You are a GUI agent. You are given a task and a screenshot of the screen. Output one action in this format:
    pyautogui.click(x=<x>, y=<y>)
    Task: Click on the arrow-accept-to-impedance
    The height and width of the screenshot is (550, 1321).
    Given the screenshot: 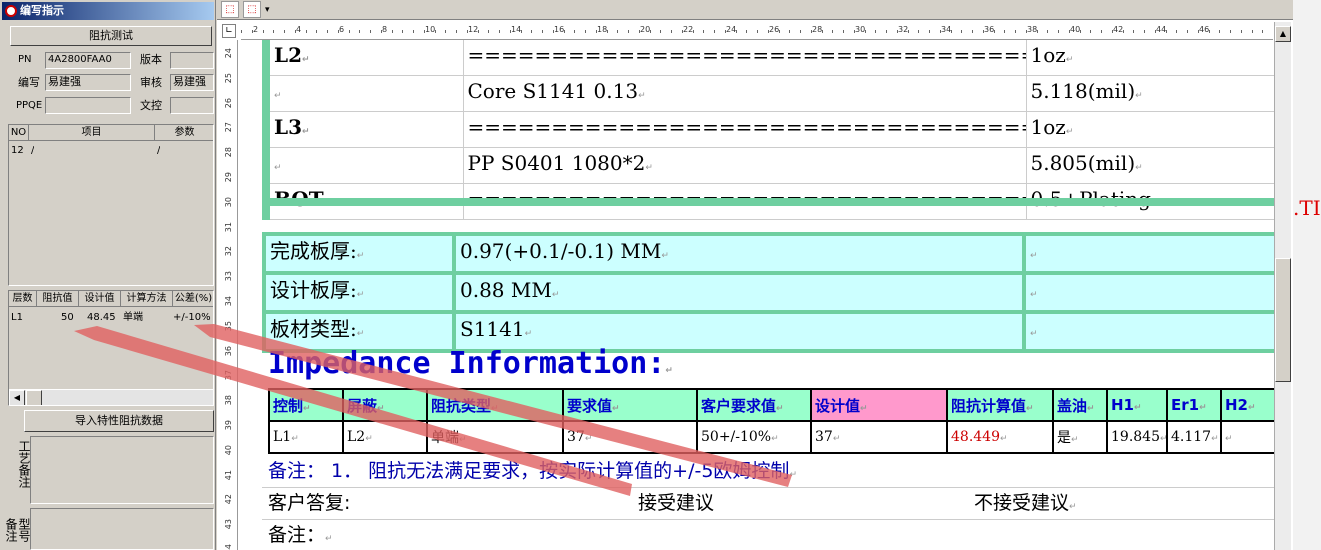 What is the action you would take?
    pyautogui.click(x=353, y=411)
    